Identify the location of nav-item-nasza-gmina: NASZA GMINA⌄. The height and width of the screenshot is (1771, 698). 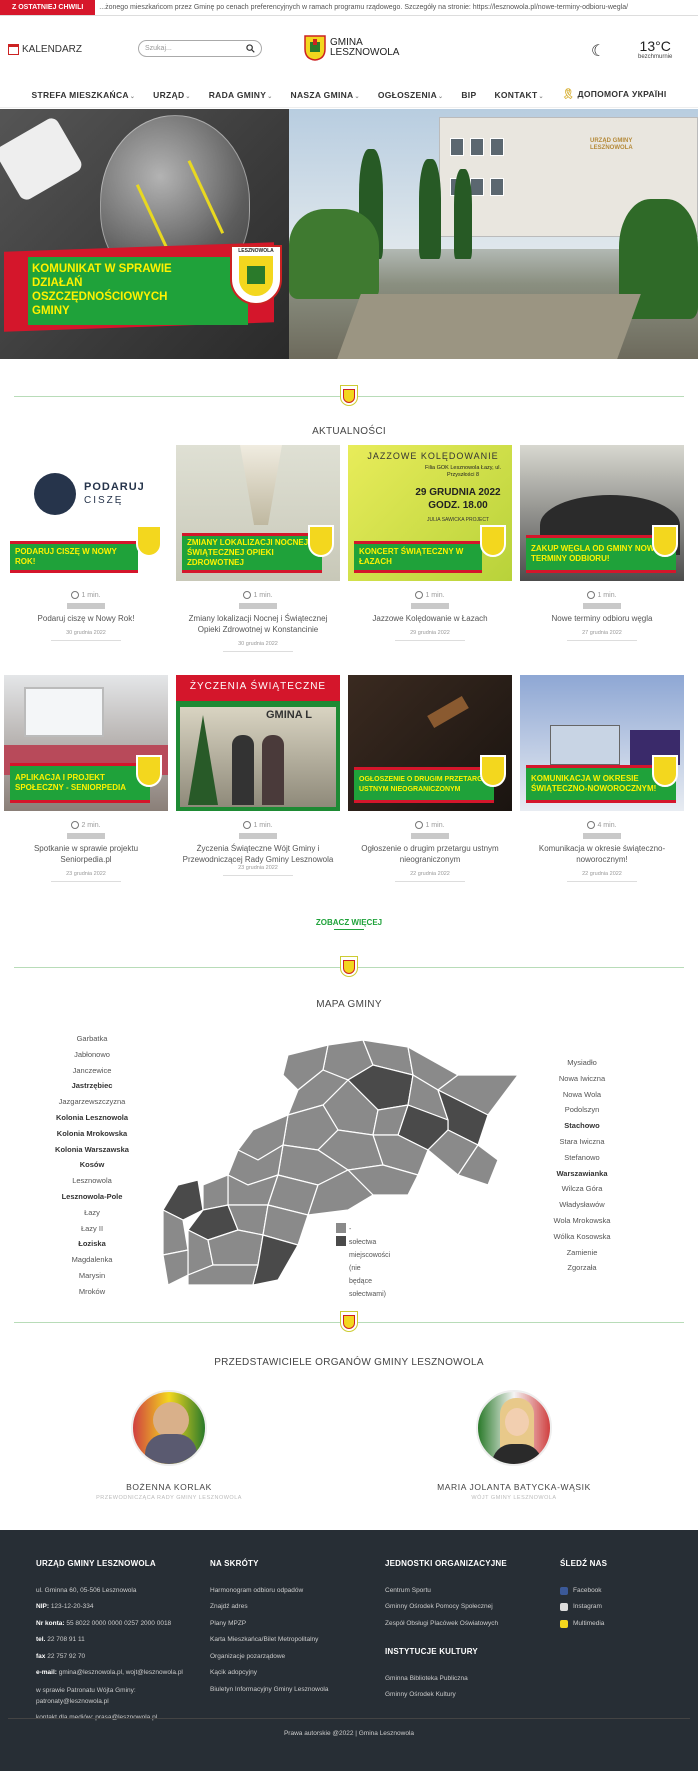
(325, 95).